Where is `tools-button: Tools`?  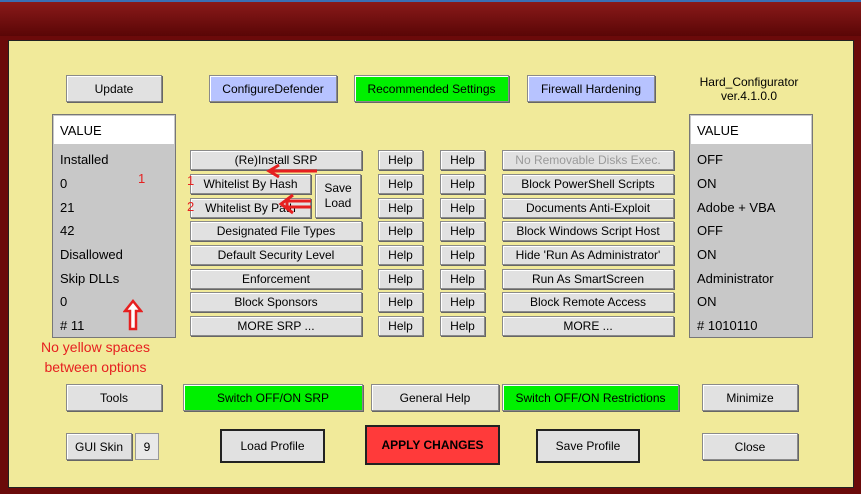
tools-button: Tools is located at coordinates (114, 397).